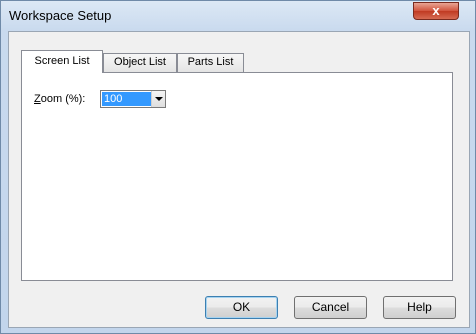 The height and width of the screenshot is (334, 476). I want to click on zoom-label-mnemonic: Z, so click(37, 99).